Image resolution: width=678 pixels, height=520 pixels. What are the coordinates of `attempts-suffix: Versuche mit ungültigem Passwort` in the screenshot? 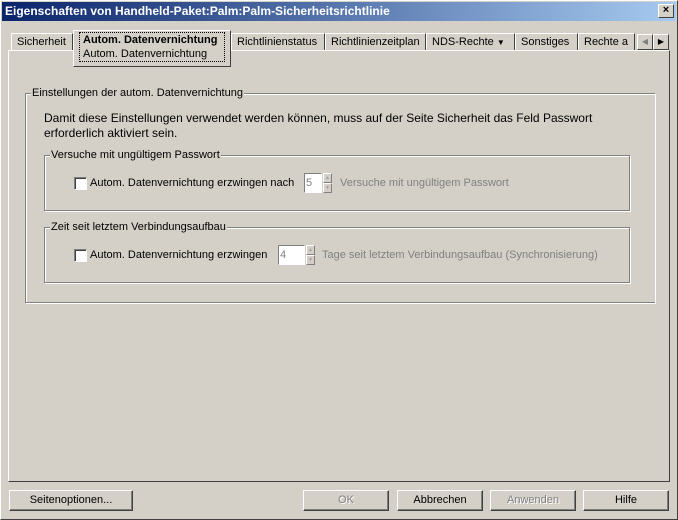 It's located at (424, 183).